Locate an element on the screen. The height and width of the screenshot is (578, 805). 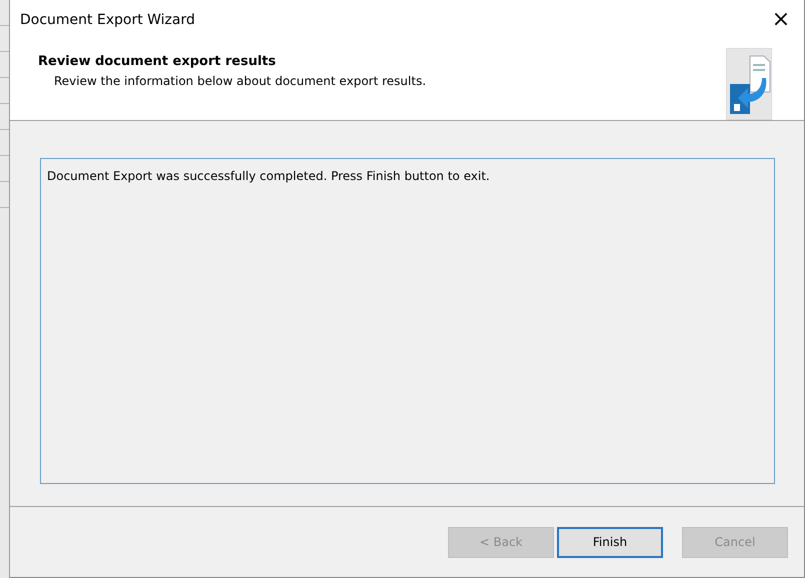
result-message: Document Export was successfully completed. Press Finish button to exit. is located at coordinates (268, 176).